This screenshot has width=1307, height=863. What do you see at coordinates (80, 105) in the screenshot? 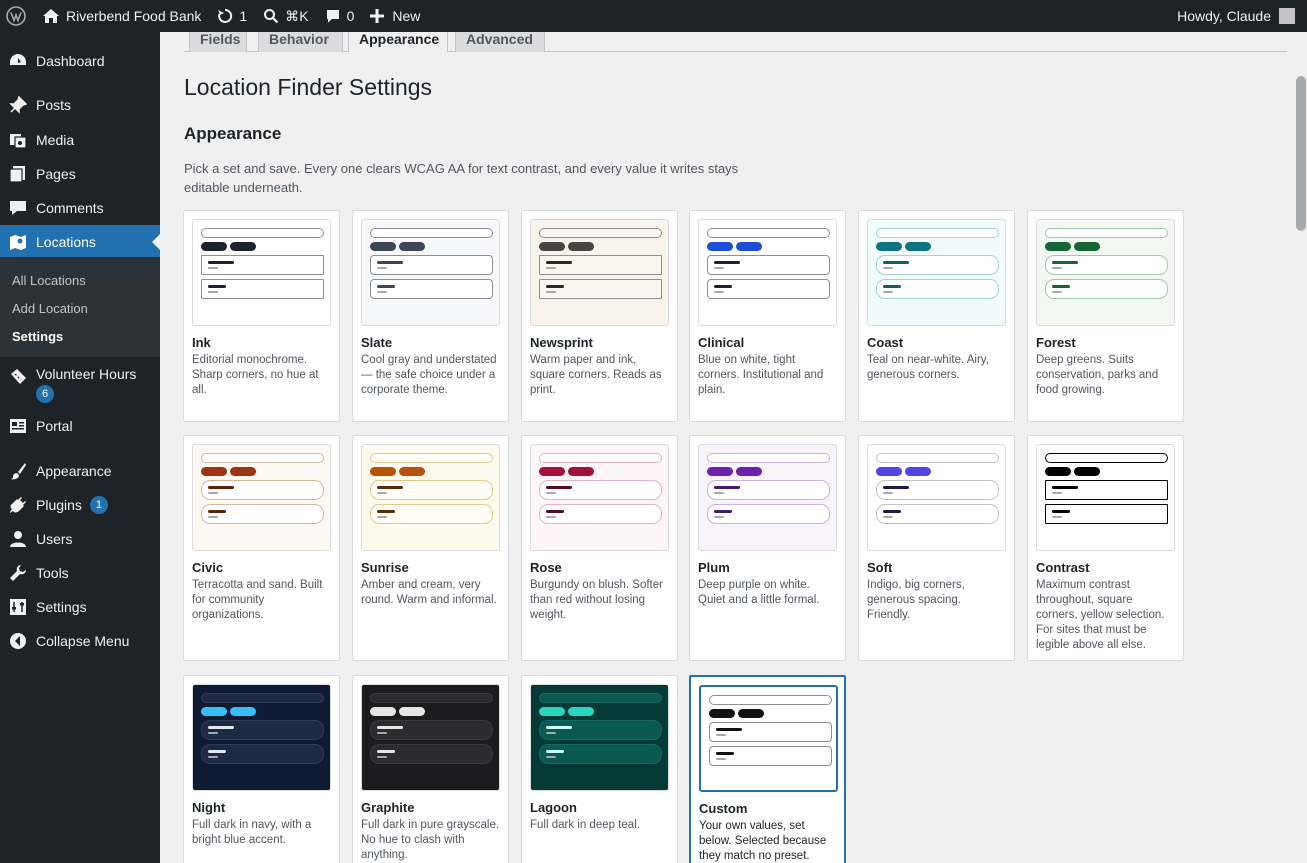
I see `menu-posts: Posts` at bounding box center [80, 105].